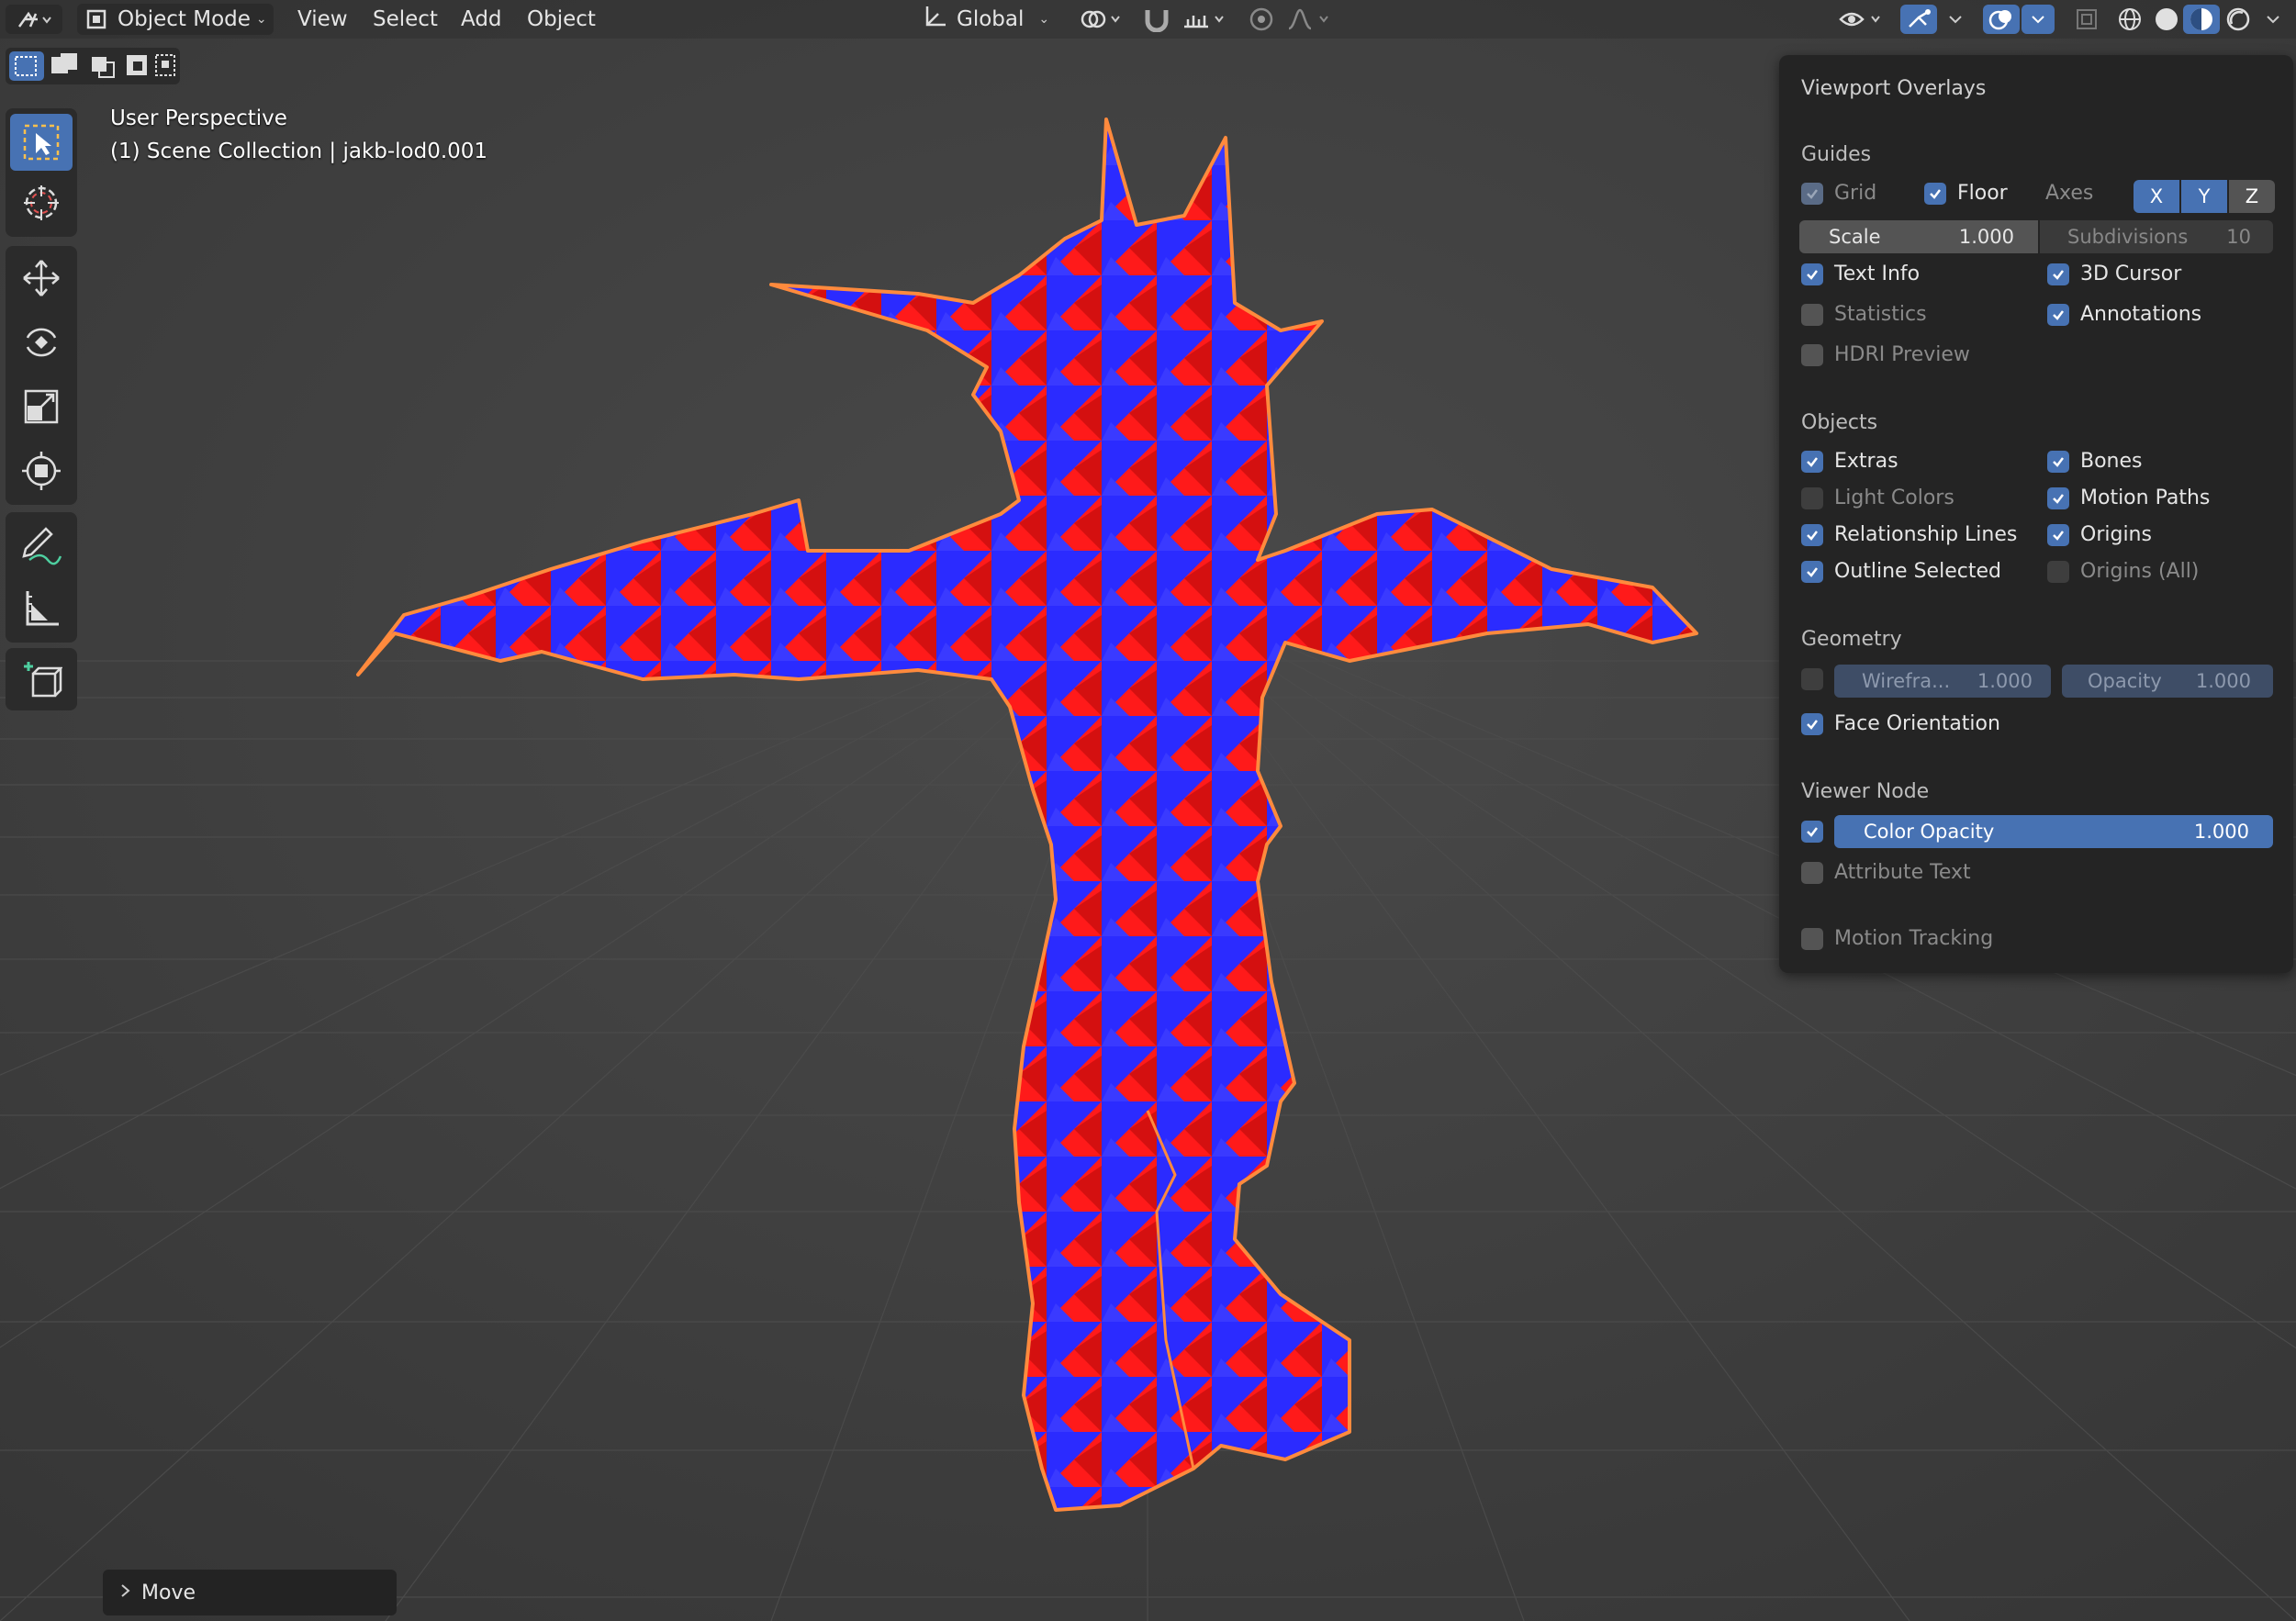 Image resolution: width=2296 pixels, height=1621 pixels. Describe the element at coordinates (2131, 274) in the screenshot. I see `3d-cursor-label: 3D Cursor` at that location.